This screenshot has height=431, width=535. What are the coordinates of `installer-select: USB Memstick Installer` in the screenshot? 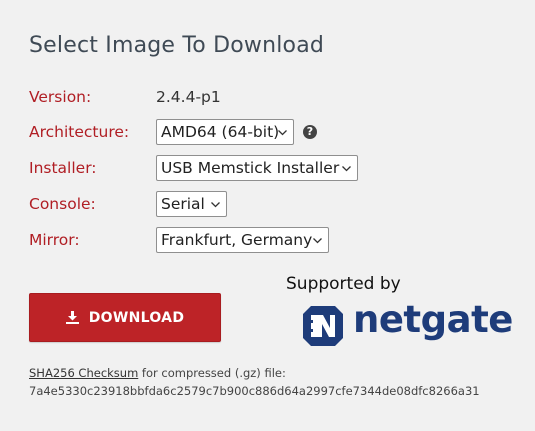 It's located at (257, 168).